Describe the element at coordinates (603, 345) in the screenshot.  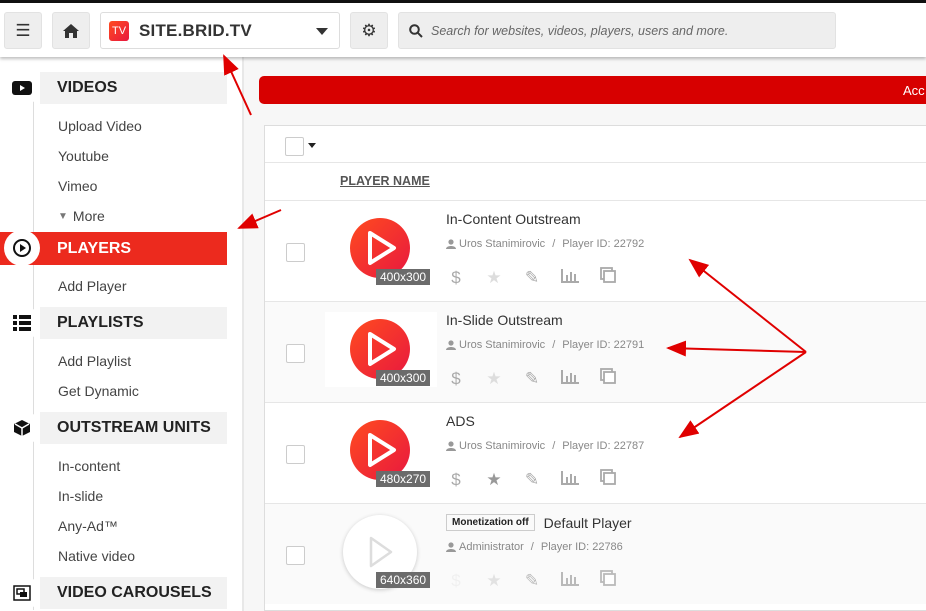
I see `player-id: Player ID: 22791` at that location.